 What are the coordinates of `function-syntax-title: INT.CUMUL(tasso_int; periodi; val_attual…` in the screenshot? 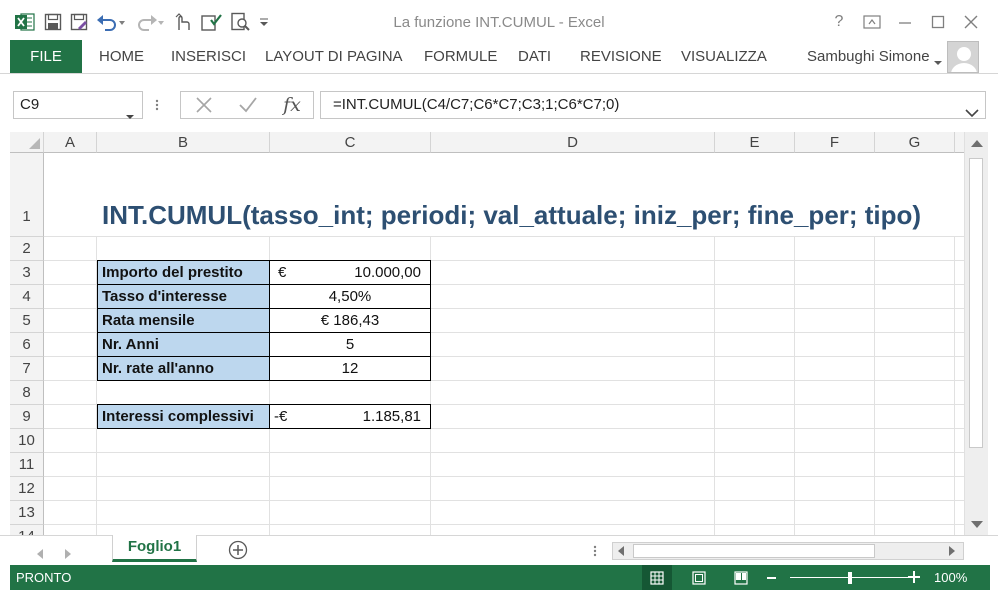 It's located at (511, 215).